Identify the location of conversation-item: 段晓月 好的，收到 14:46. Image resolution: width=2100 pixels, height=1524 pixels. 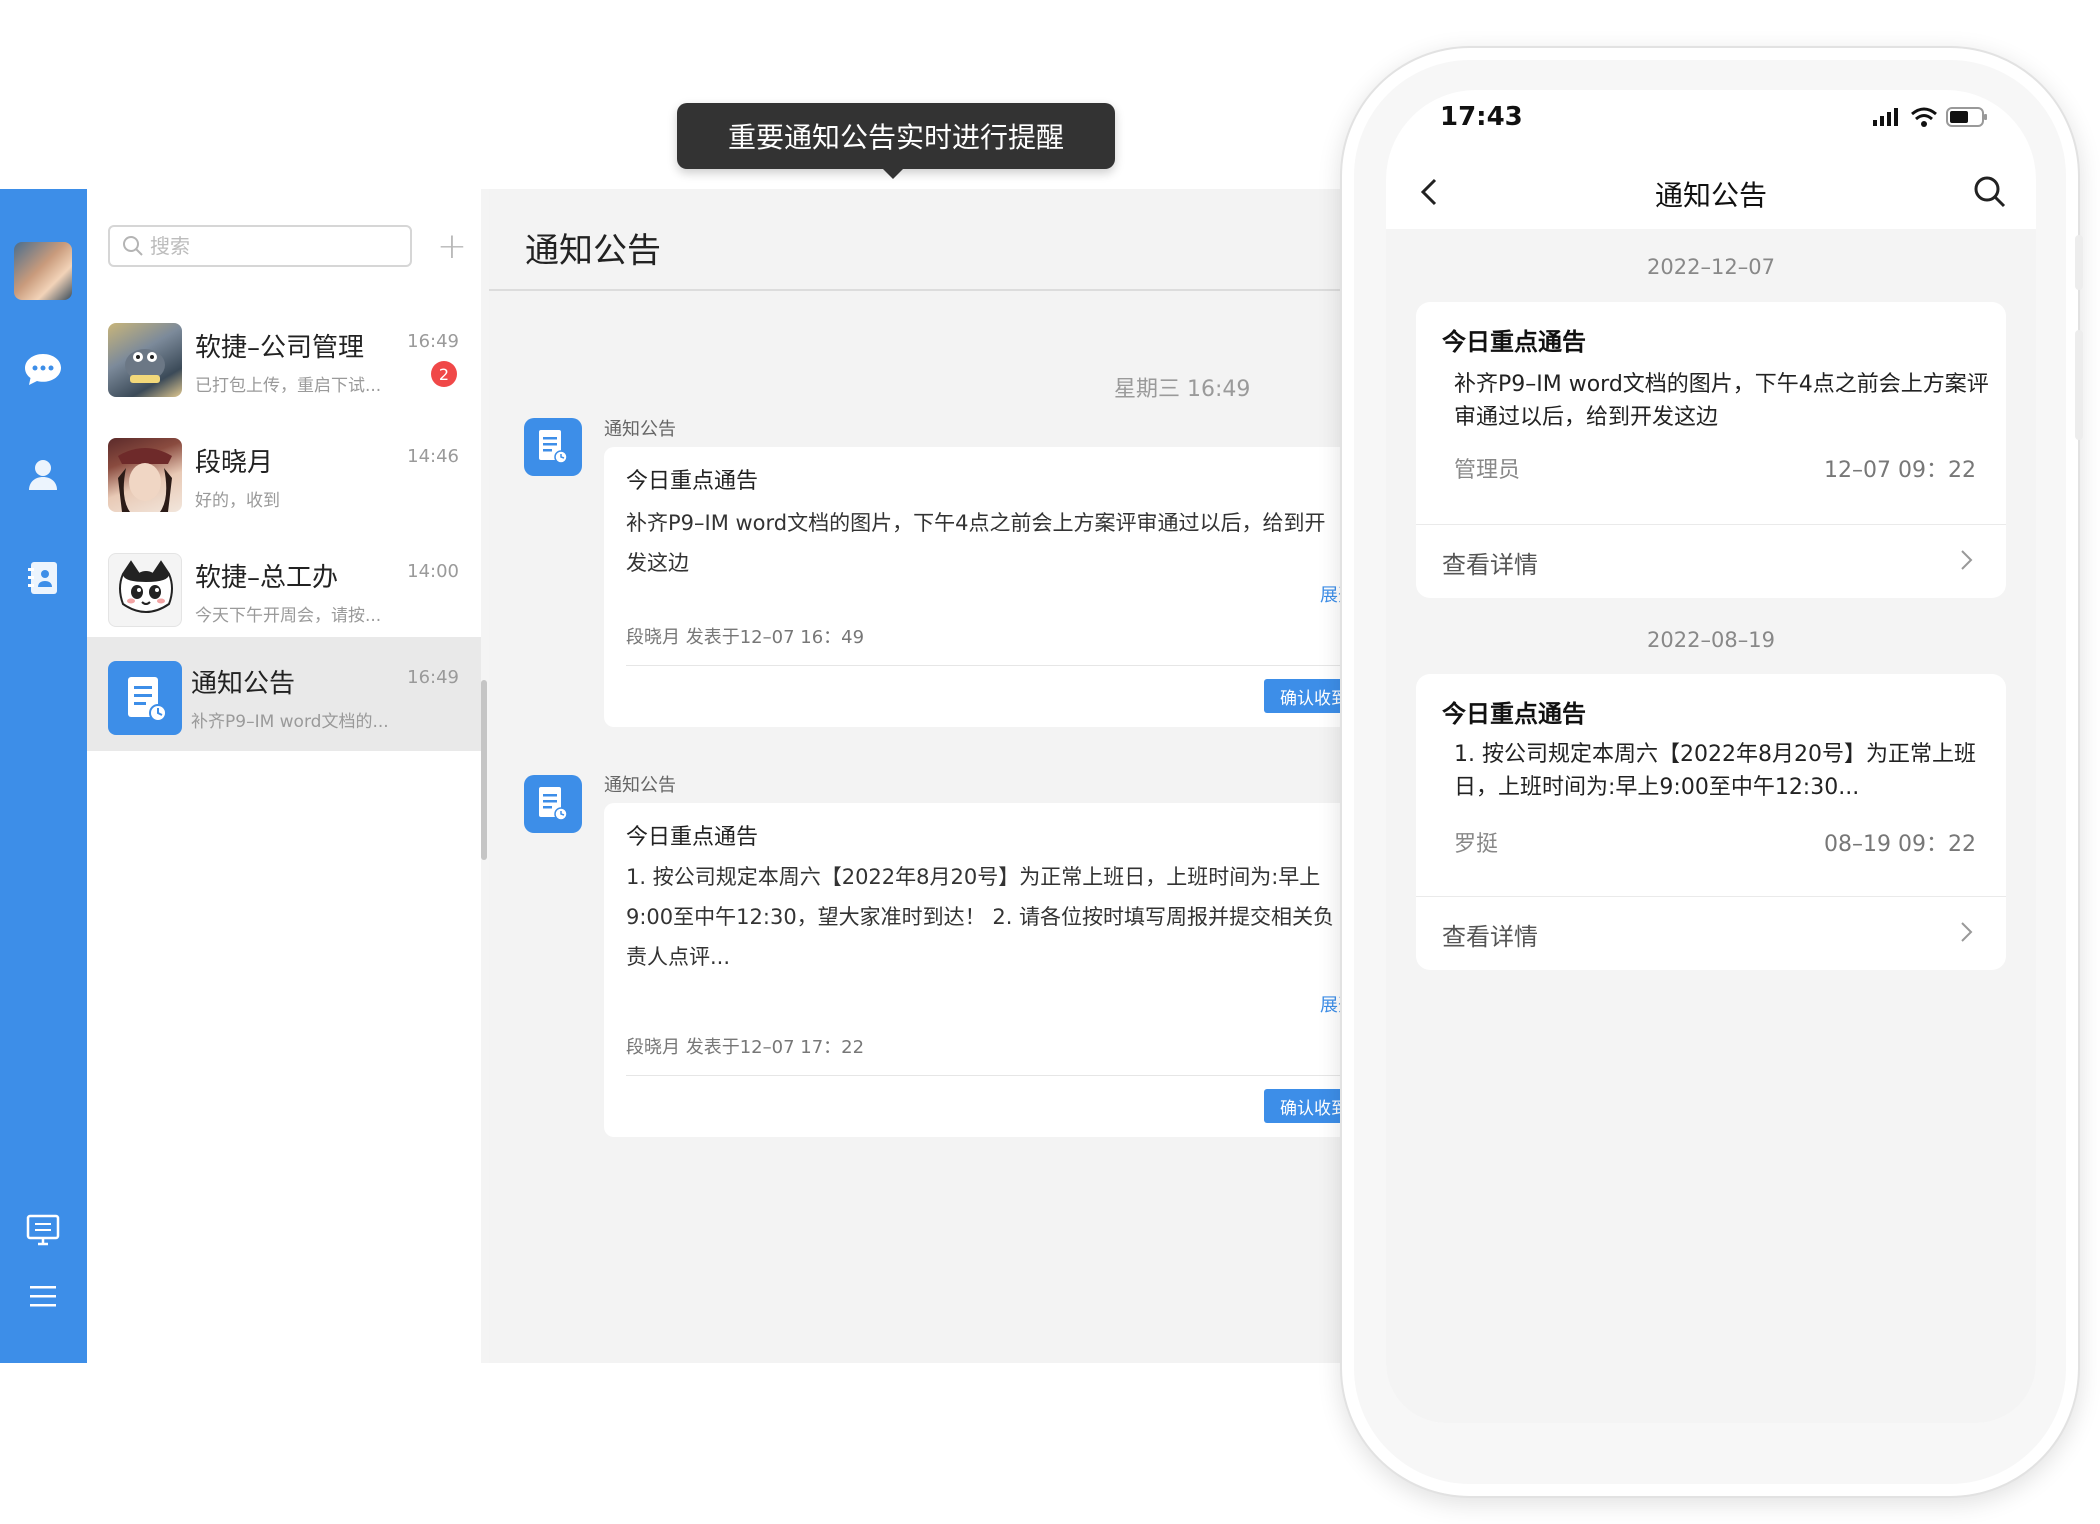
(284, 473).